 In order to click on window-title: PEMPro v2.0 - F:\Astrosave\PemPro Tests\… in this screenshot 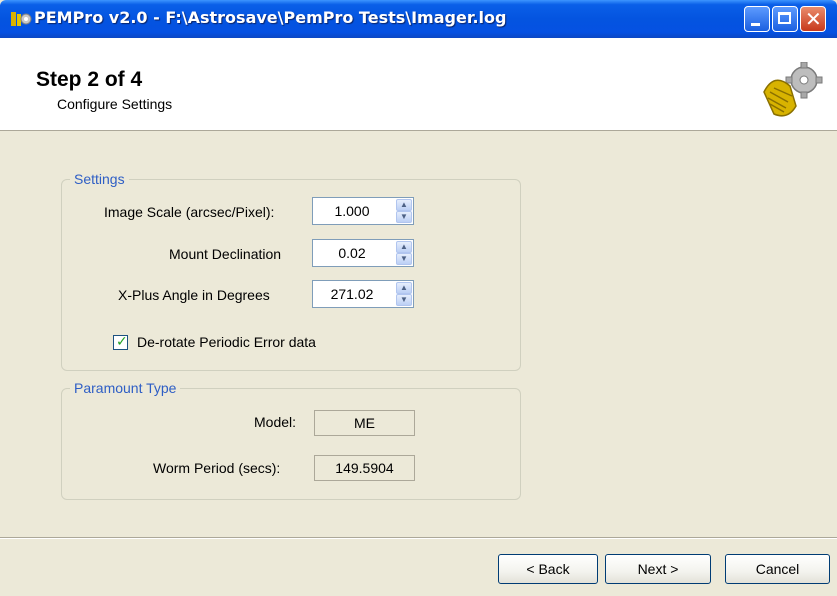, I will do `click(270, 17)`.